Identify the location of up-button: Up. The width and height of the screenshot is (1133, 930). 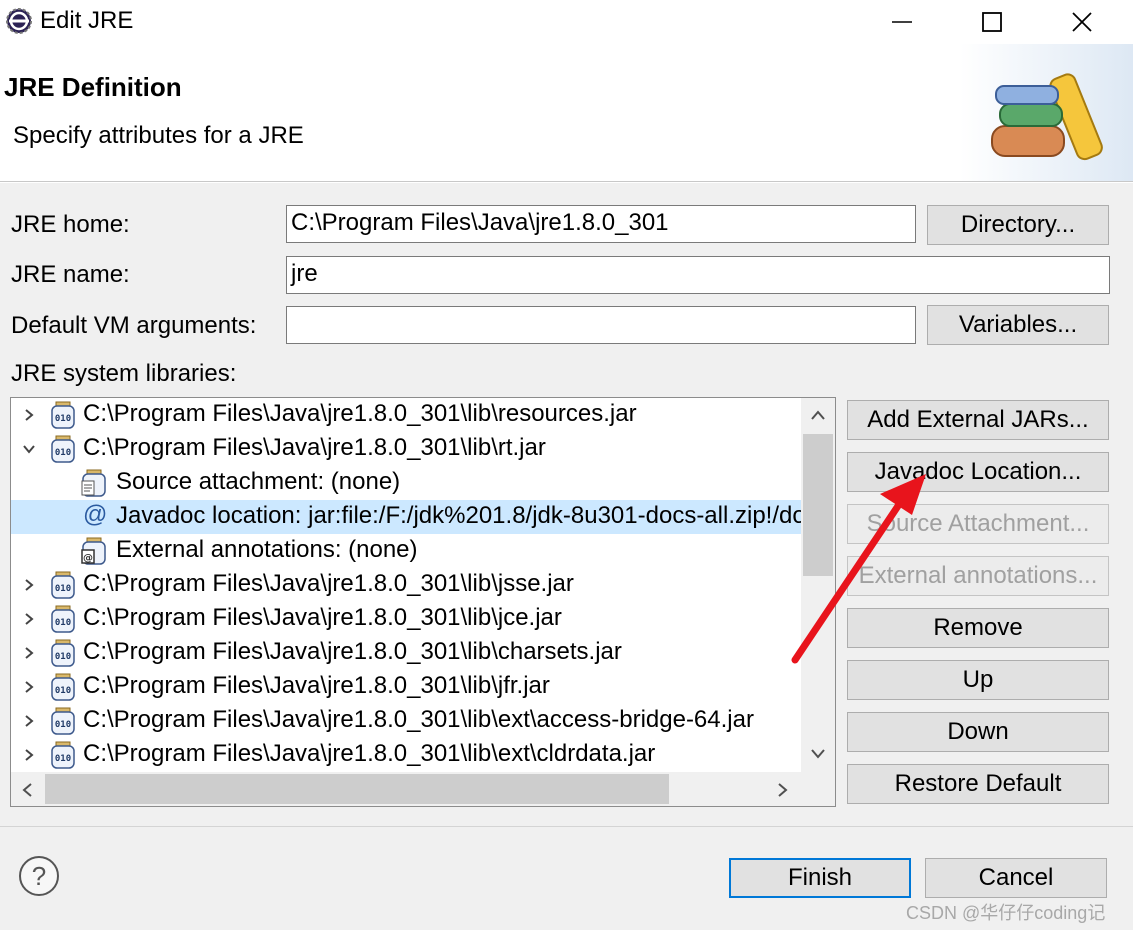
(978, 680).